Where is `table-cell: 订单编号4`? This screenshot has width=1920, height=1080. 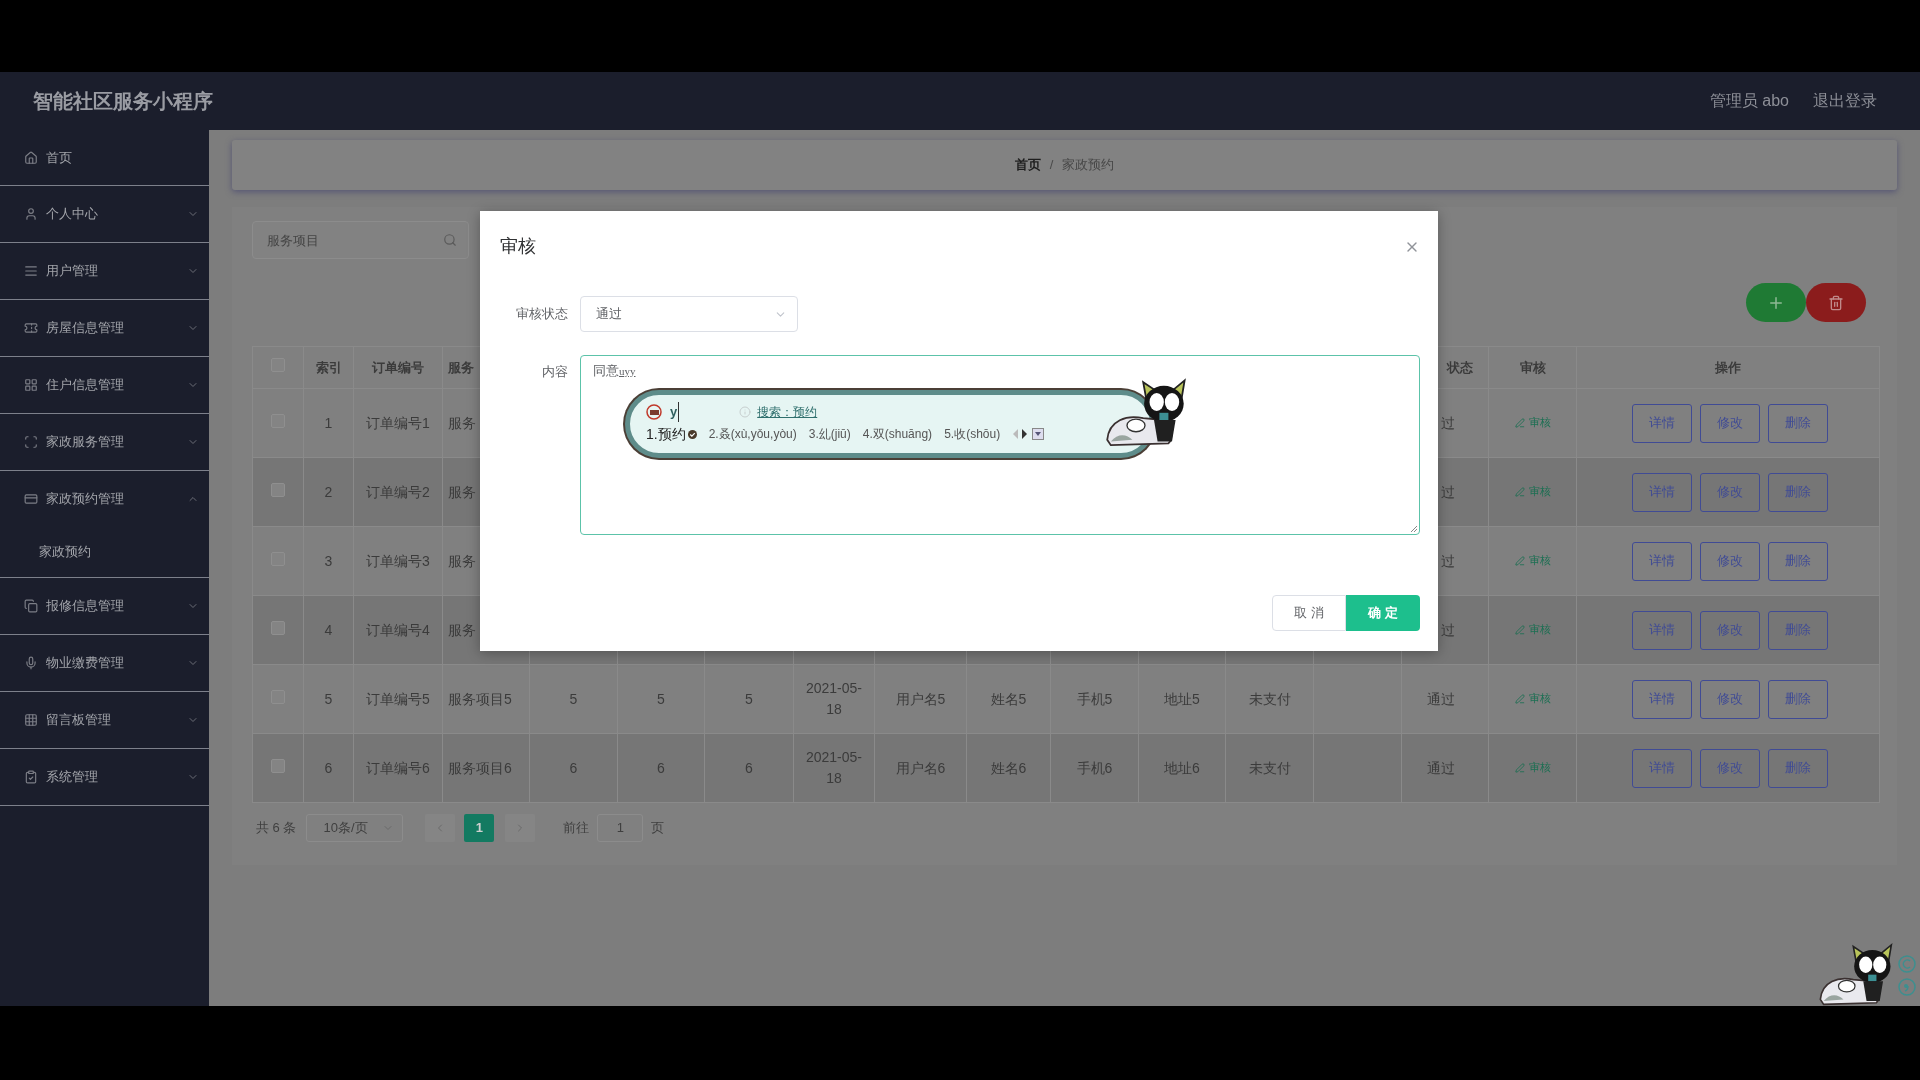 table-cell: 订单编号4 is located at coordinates (398, 629).